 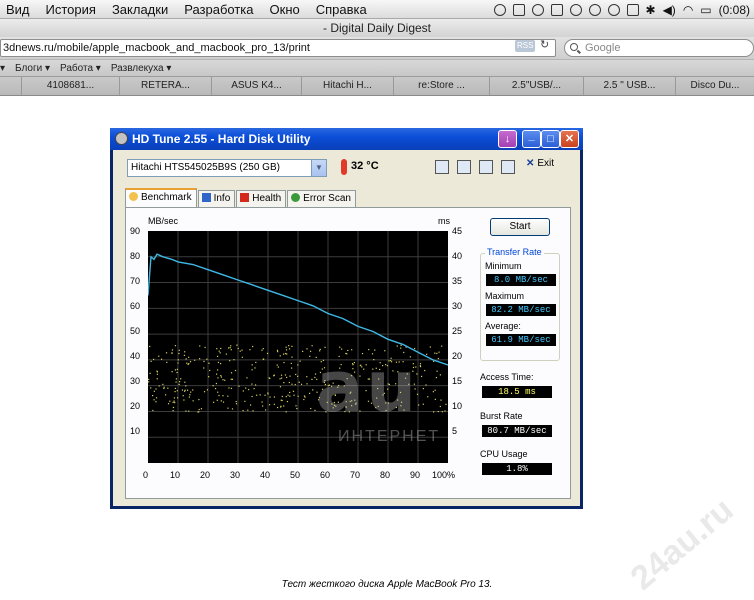 I want to click on menu-history: История, so click(x=71, y=9).